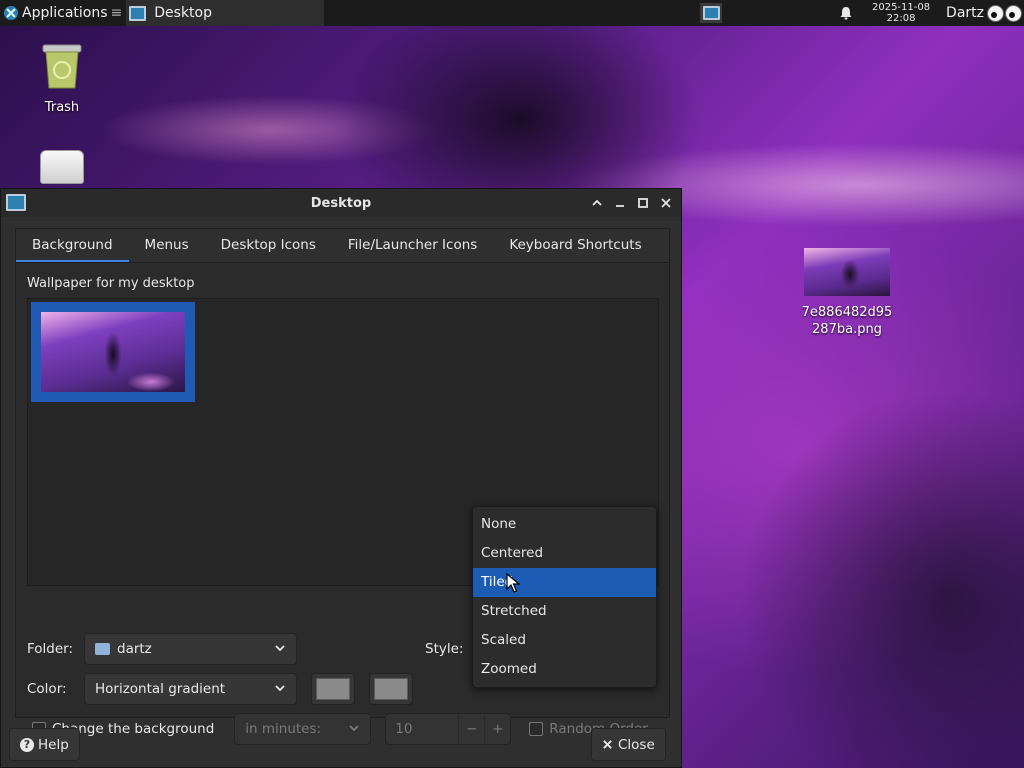  Describe the element at coordinates (183, 13) in the screenshot. I see `taskbar-item-label: Desktop` at that location.